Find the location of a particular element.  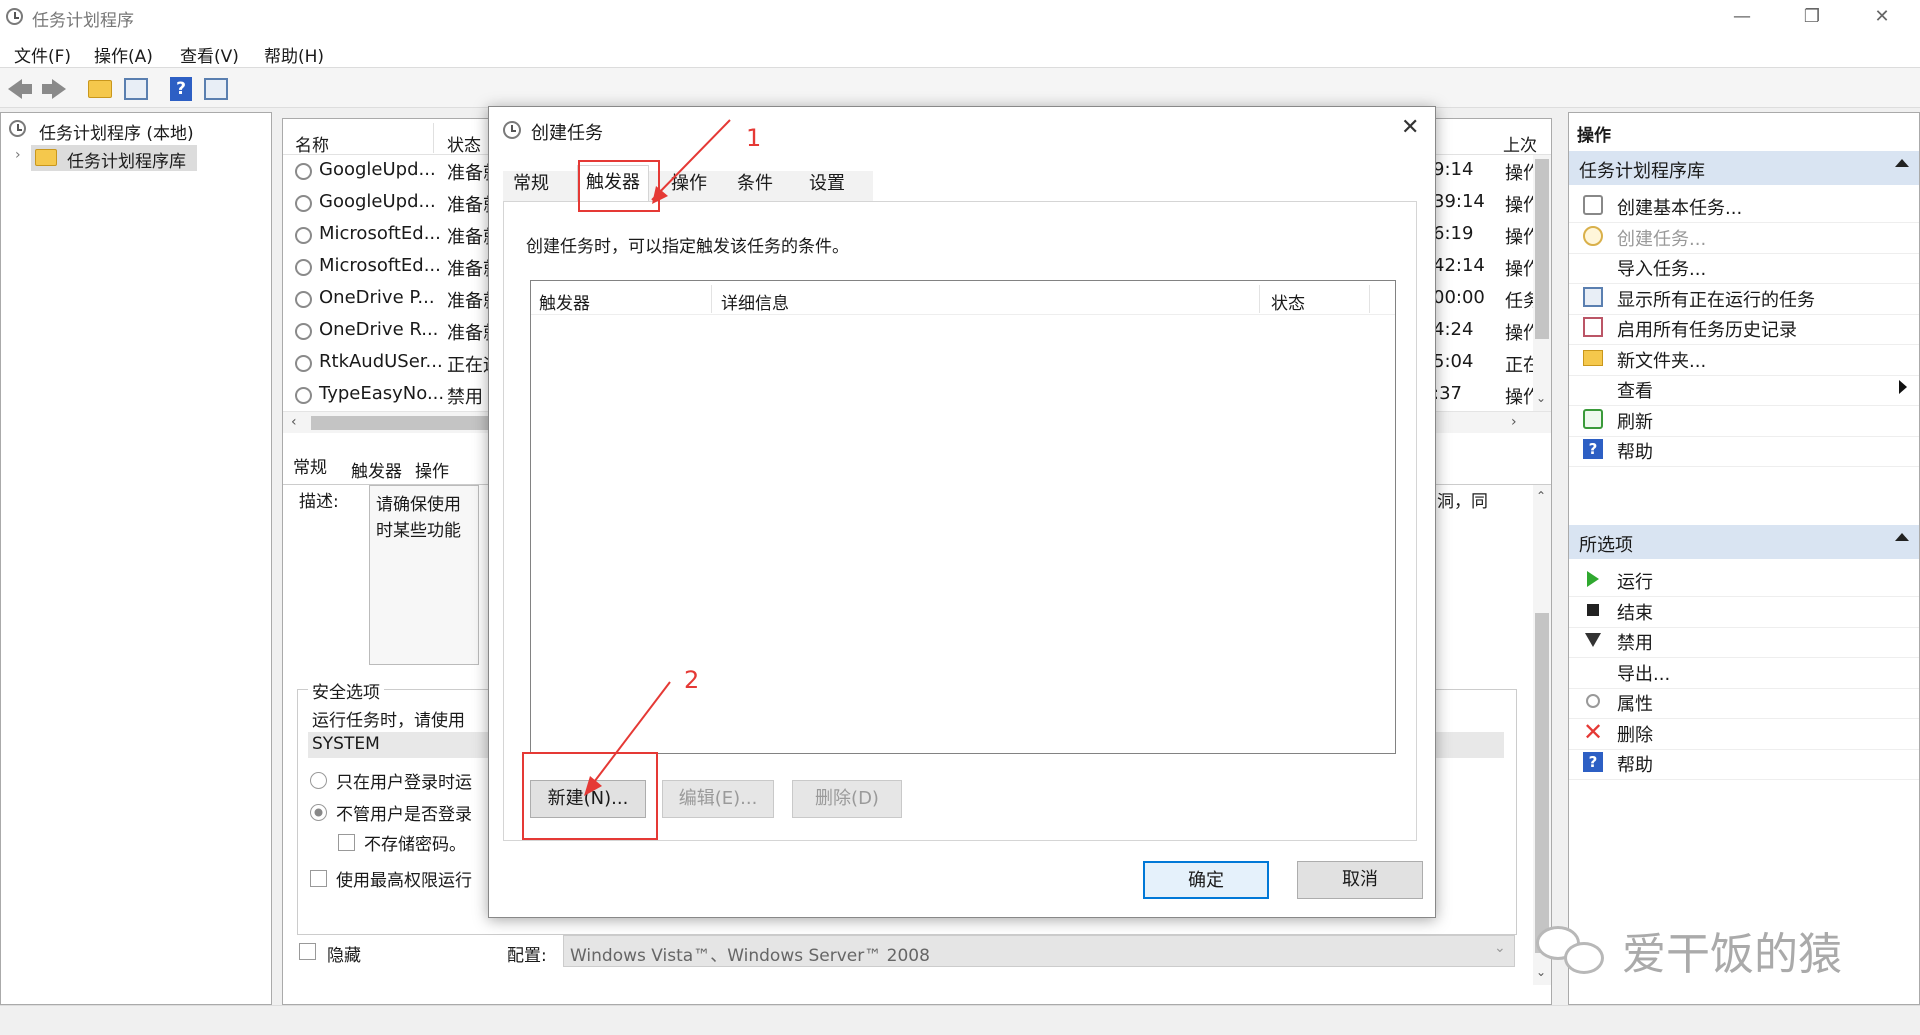

action-item-label: 查看 is located at coordinates (1635, 391).